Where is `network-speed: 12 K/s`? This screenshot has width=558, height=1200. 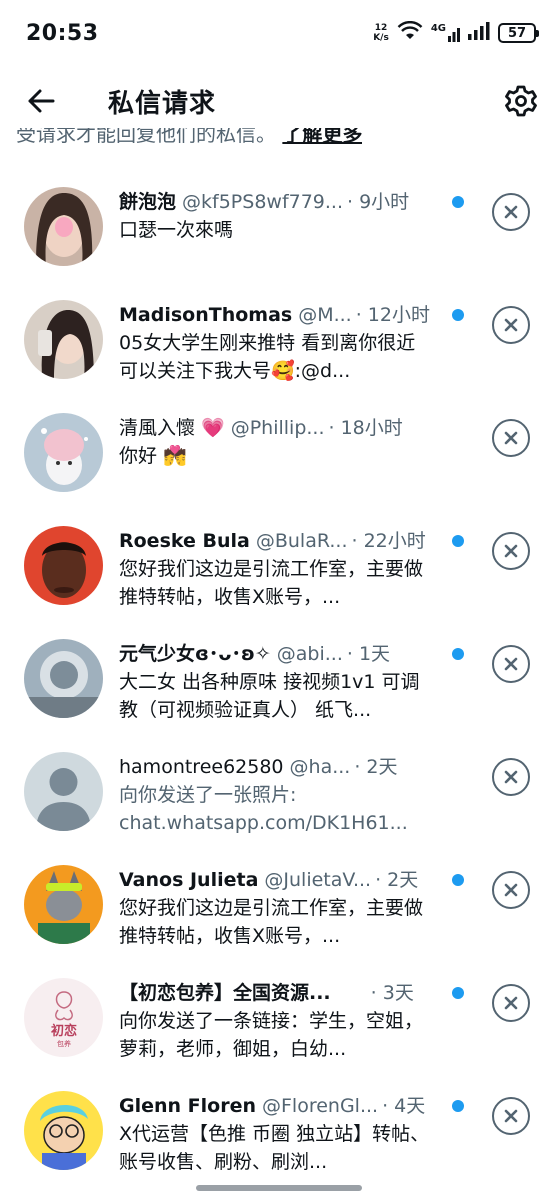
network-speed: 12 K/s is located at coordinates (381, 33).